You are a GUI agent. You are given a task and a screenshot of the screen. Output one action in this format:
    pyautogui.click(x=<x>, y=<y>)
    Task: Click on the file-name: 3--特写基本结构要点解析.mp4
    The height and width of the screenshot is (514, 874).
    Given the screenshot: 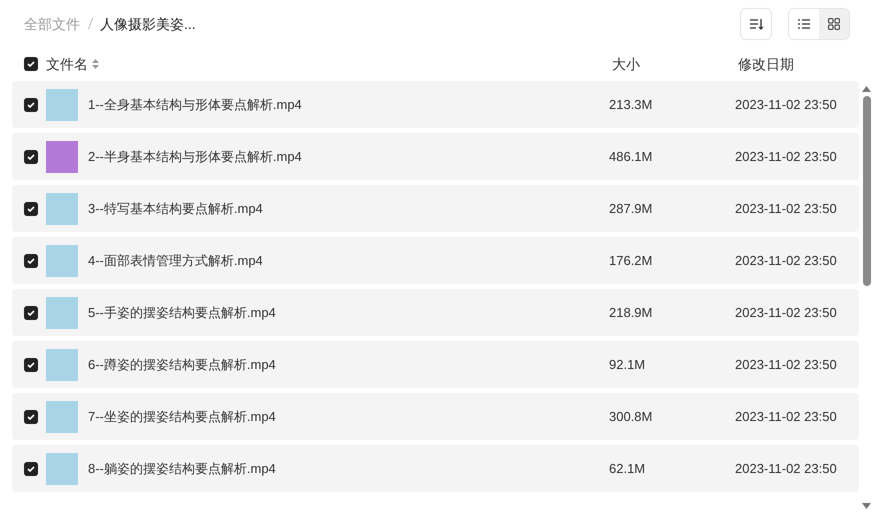 What is the action you would take?
    pyautogui.click(x=348, y=208)
    